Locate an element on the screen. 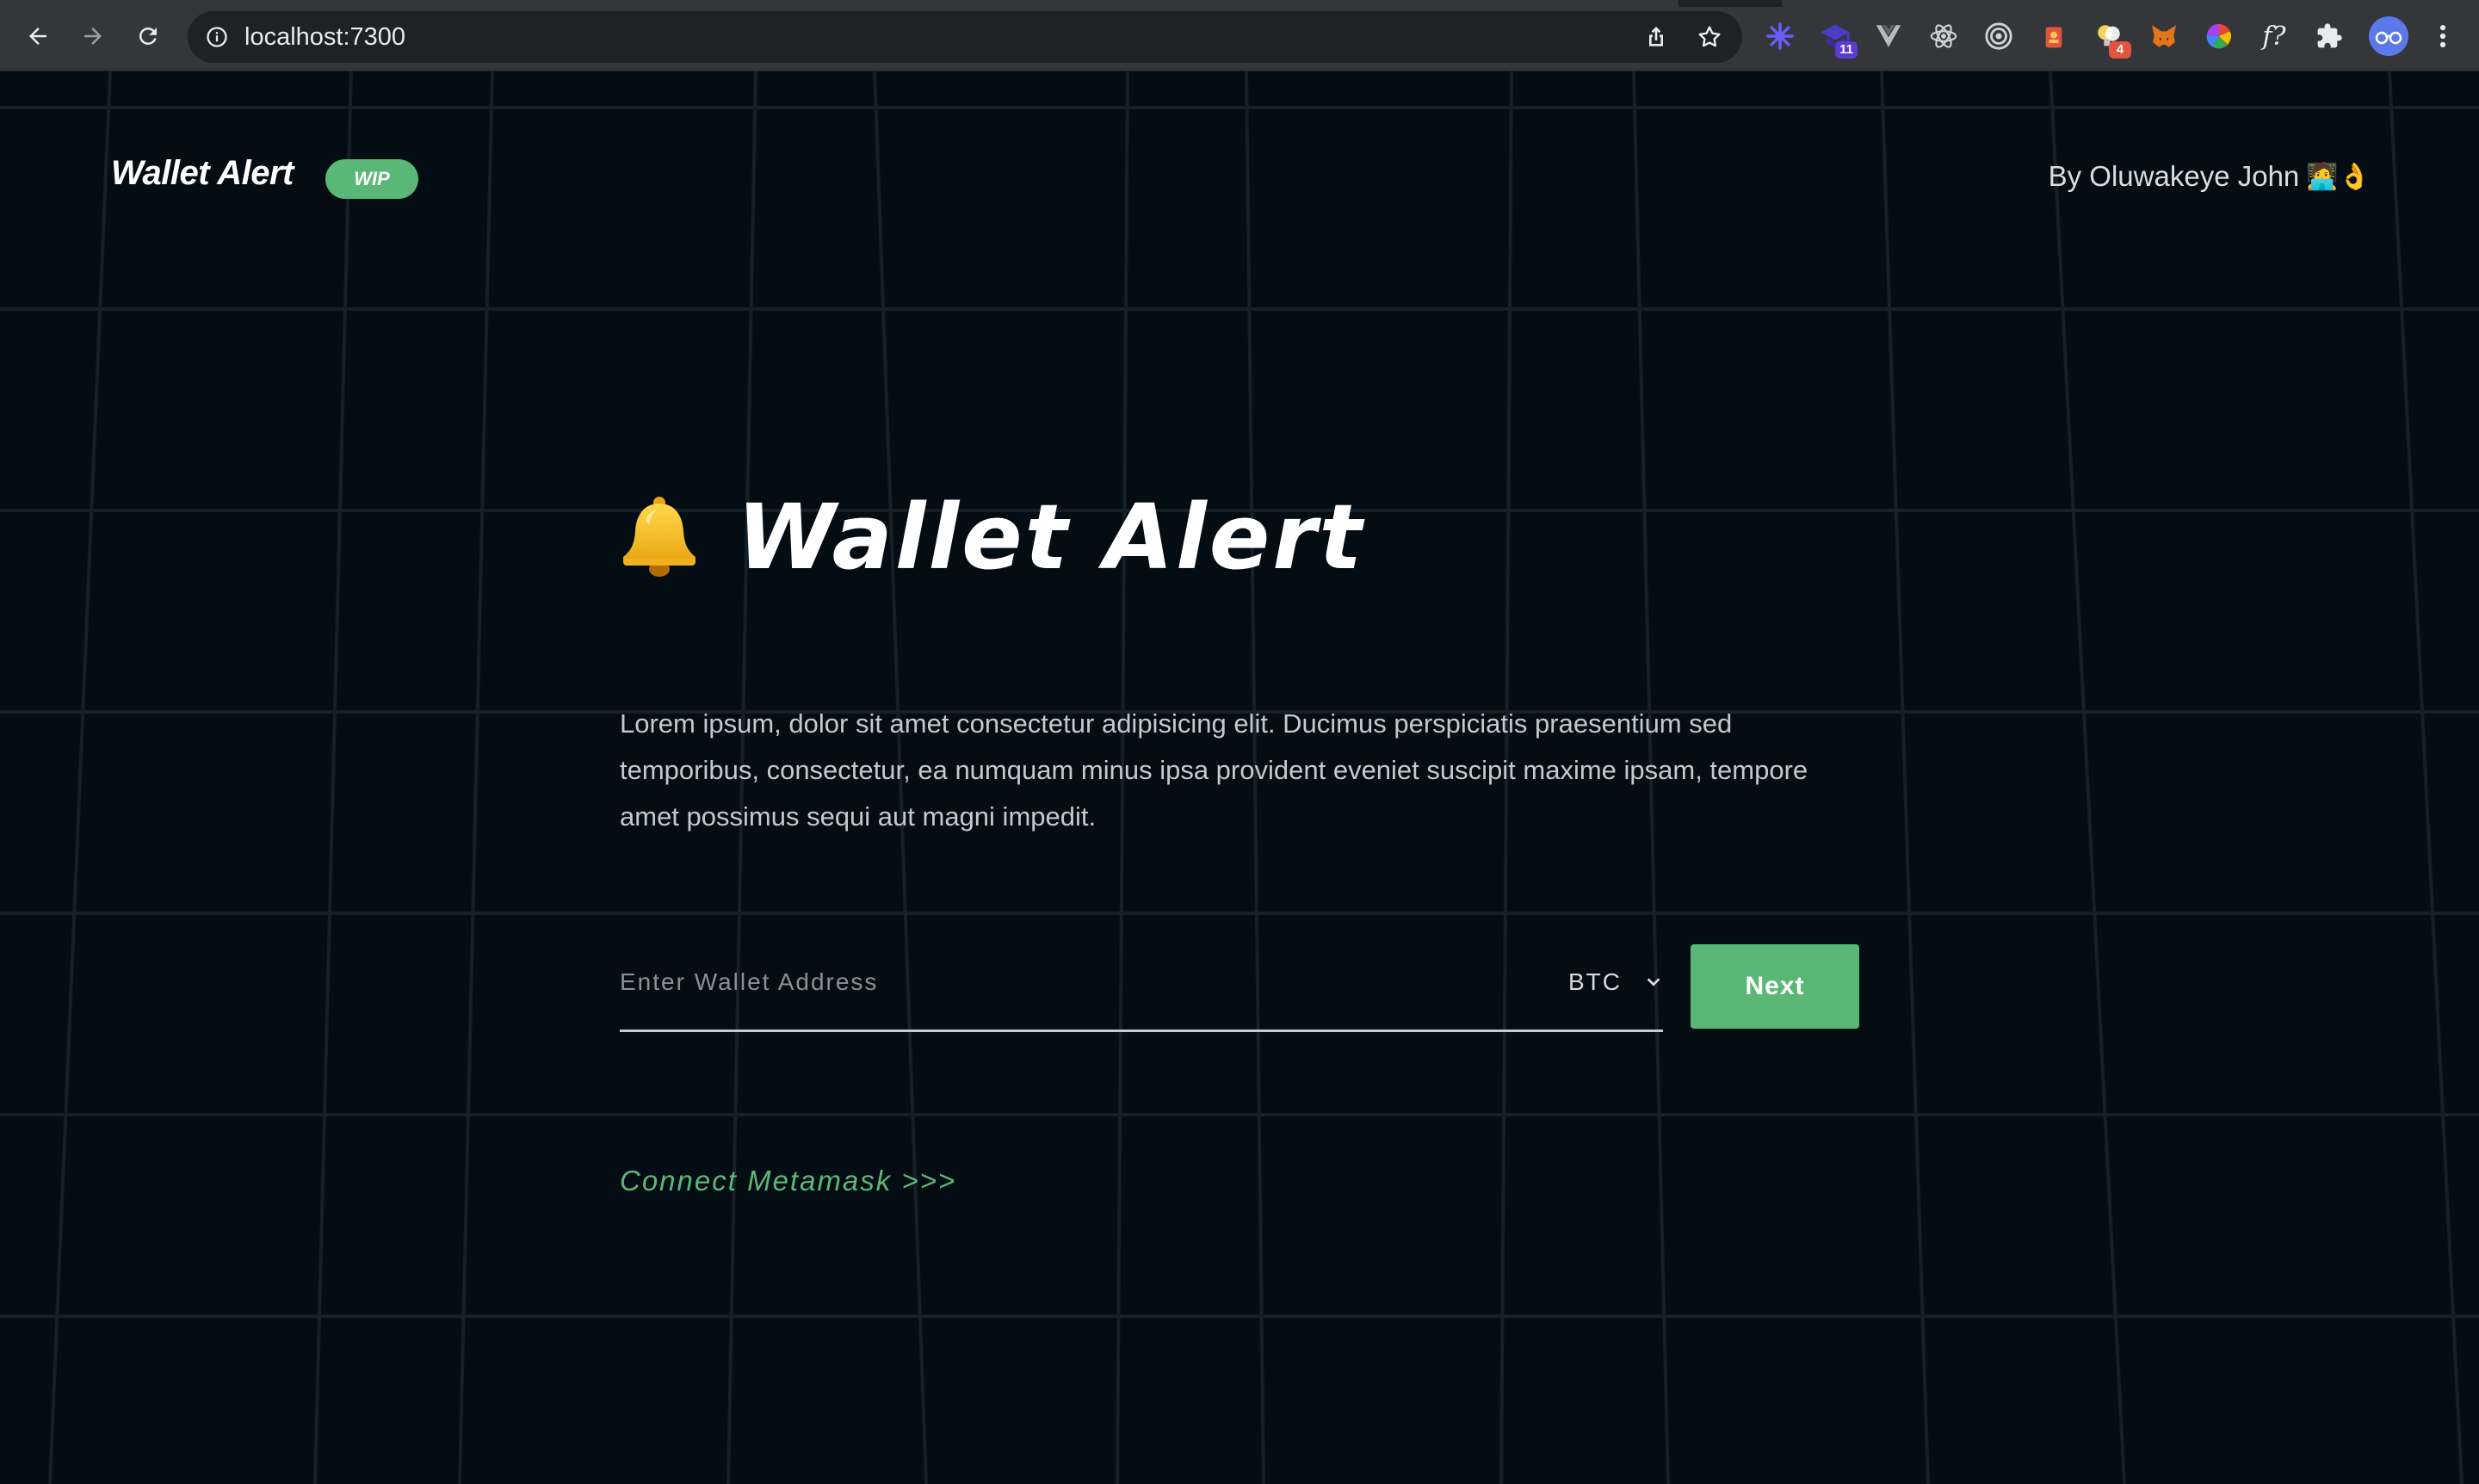  hero-title: Wallet Alert is located at coordinates (1051, 537).